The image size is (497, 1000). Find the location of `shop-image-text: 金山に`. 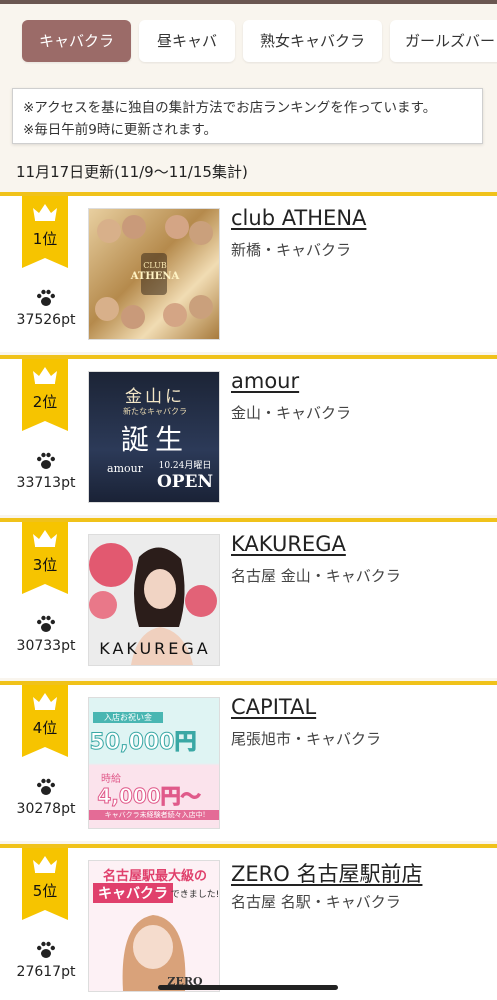

shop-image-text: 金山に is located at coordinates (155, 397).